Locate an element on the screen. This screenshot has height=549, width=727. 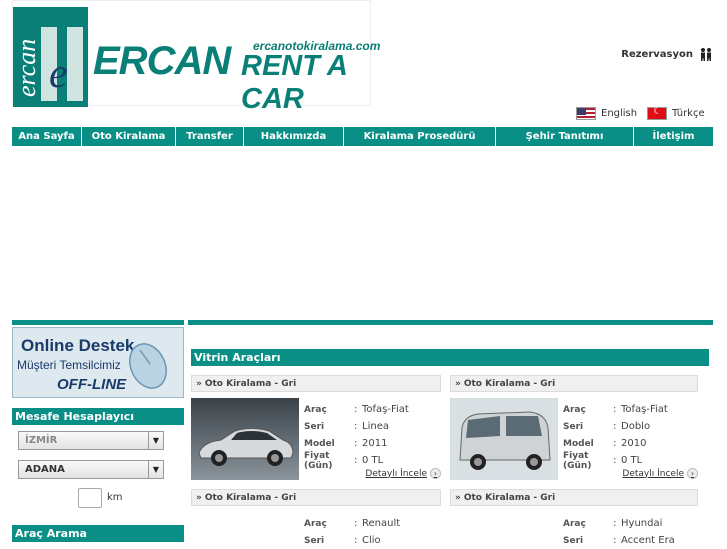
support-subtitle: Müşteri Temsilcimiz is located at coordinates (69, 365).